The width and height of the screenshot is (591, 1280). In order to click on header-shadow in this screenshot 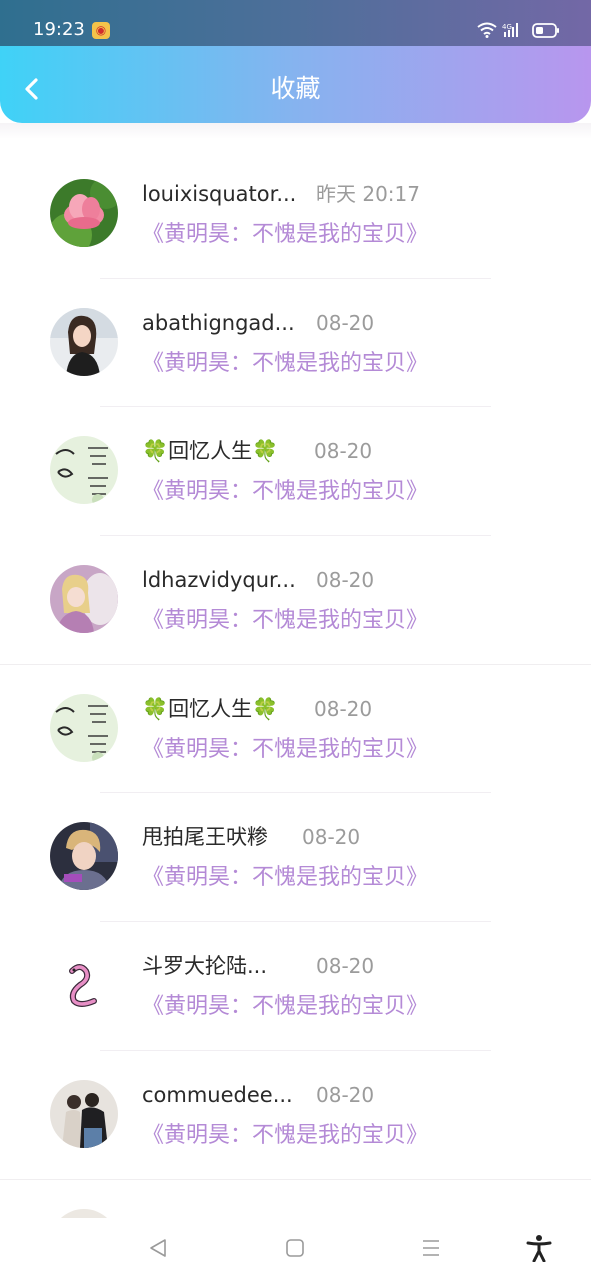, I will do `click(295, 131)`.